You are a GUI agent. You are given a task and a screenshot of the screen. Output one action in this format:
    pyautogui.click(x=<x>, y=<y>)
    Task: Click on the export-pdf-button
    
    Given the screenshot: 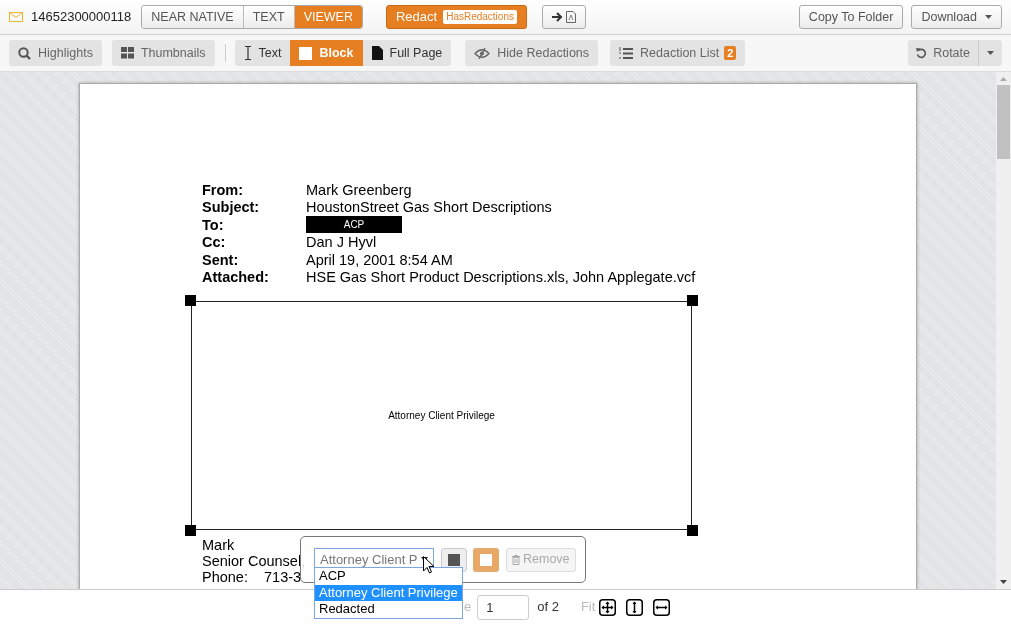 What is the action you would take?
    pyautogui.click(x=563, y=17)
    